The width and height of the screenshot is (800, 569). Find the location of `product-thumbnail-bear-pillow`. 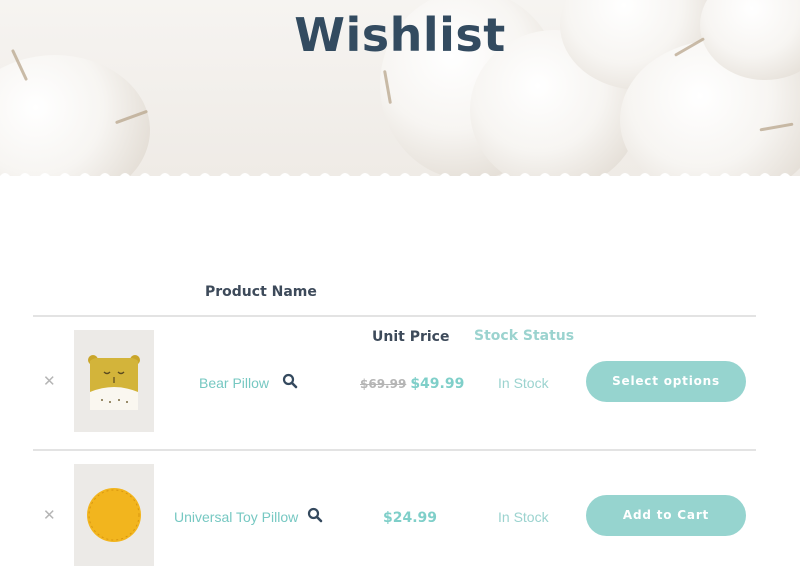

product-thumbnail-bear-pillow is located at coordinates (114, 381).